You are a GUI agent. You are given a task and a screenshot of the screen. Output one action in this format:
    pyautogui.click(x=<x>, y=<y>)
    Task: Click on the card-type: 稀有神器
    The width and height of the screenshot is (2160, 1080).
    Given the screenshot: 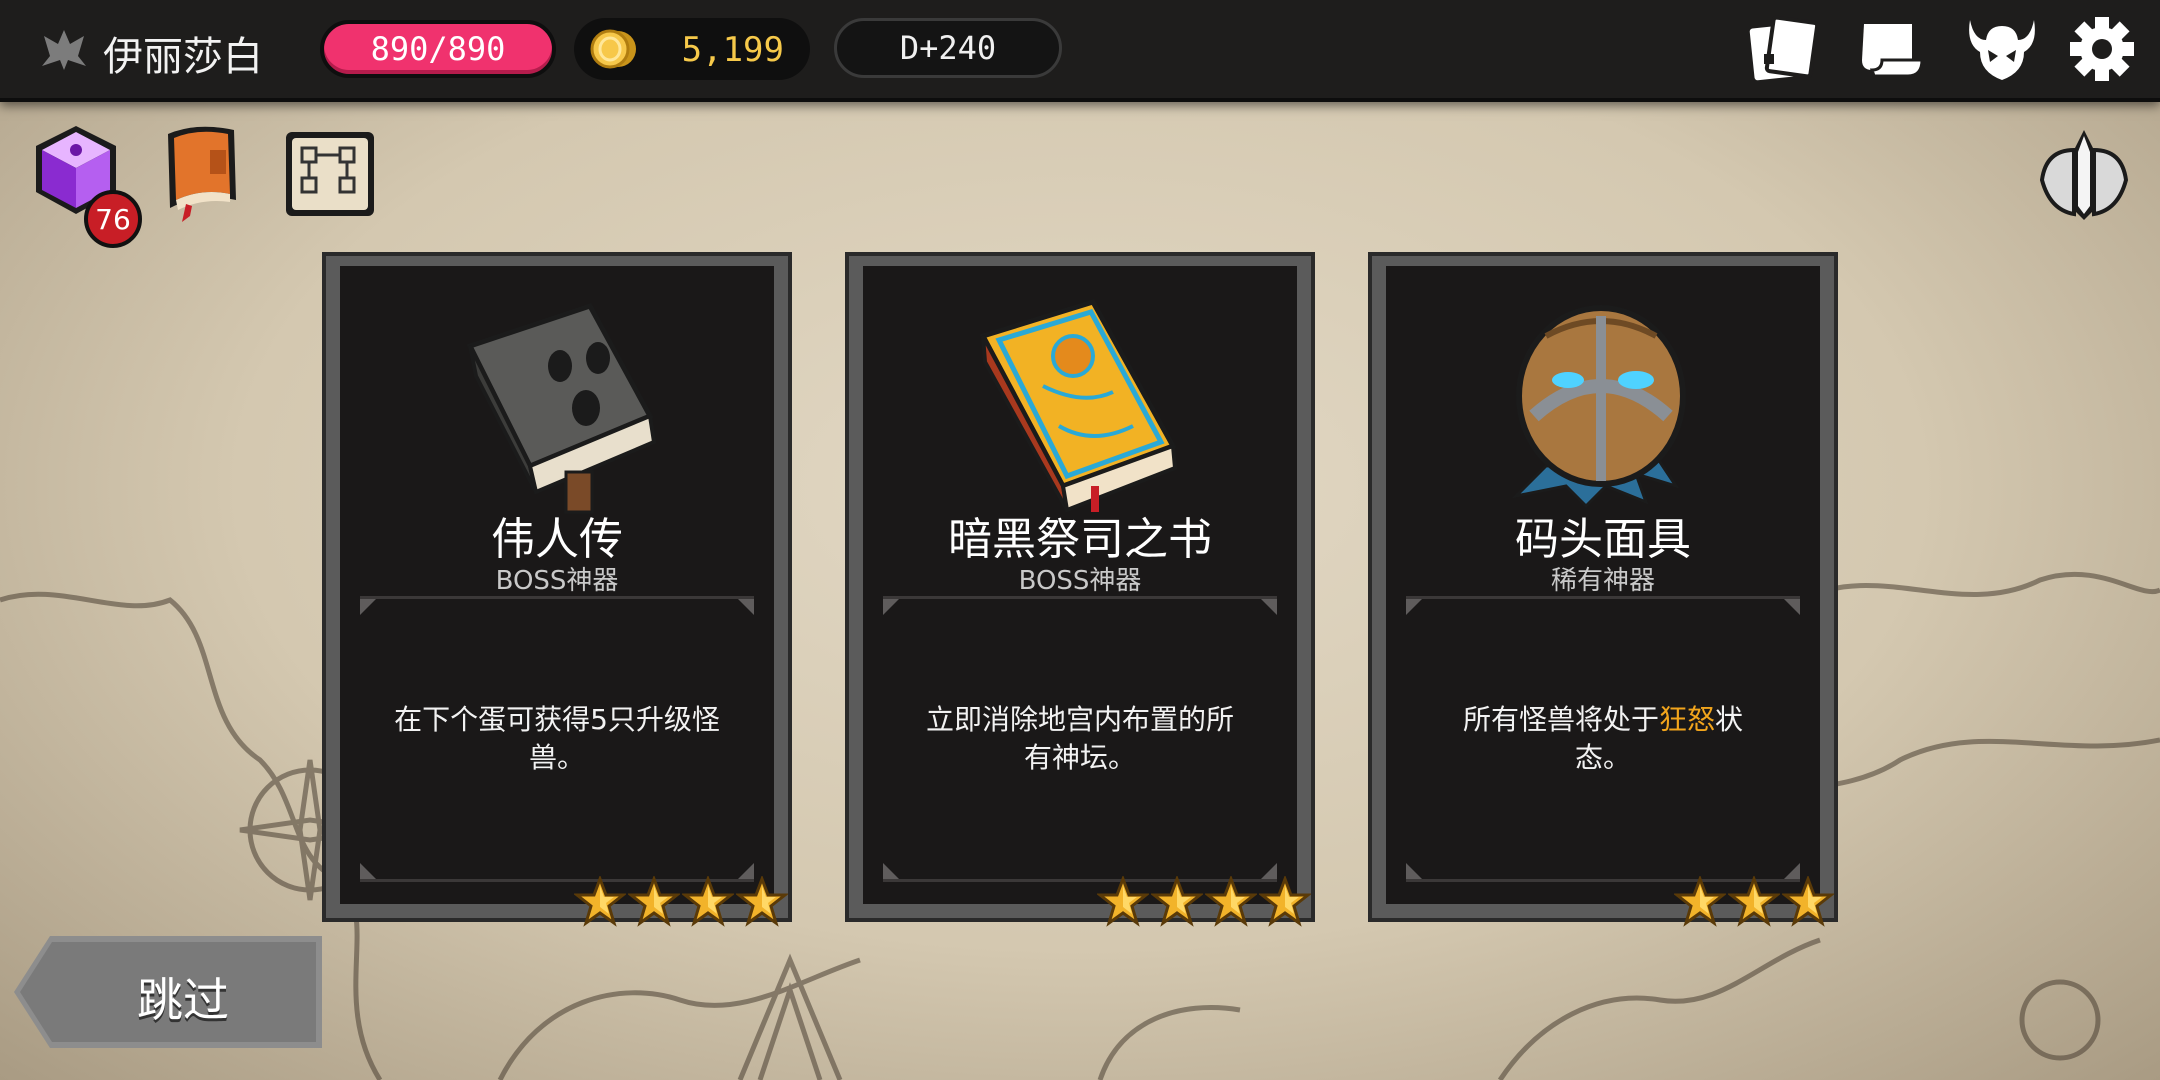 What is the action you would take?
    pyautogui.click(x=1602, y=581)
    